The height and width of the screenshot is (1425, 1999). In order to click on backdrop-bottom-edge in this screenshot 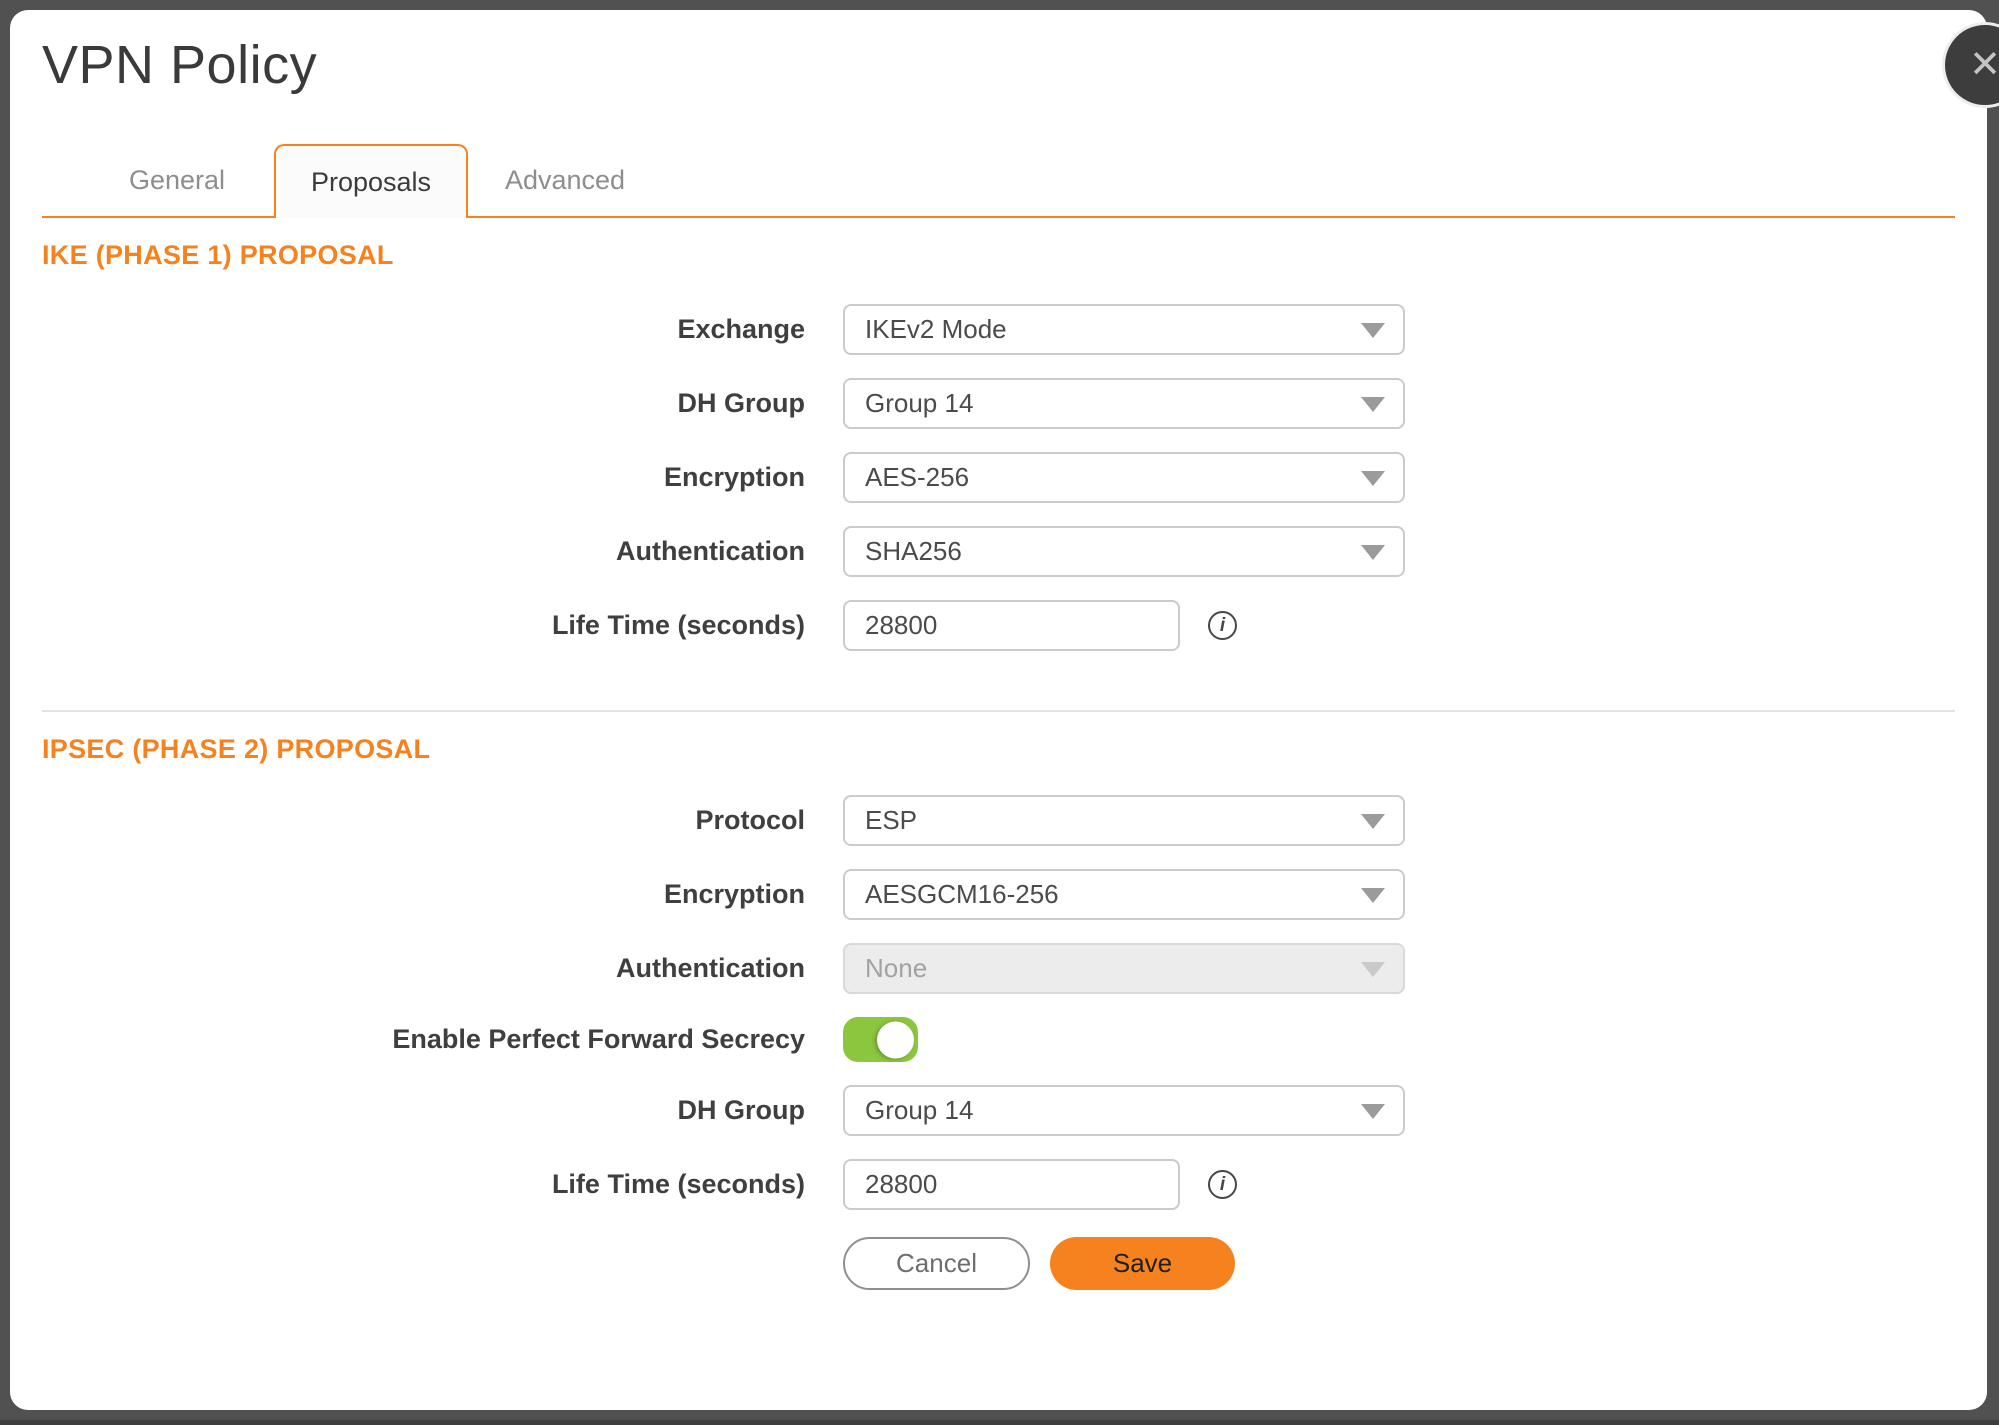, I will do `click(999, 1422)`.